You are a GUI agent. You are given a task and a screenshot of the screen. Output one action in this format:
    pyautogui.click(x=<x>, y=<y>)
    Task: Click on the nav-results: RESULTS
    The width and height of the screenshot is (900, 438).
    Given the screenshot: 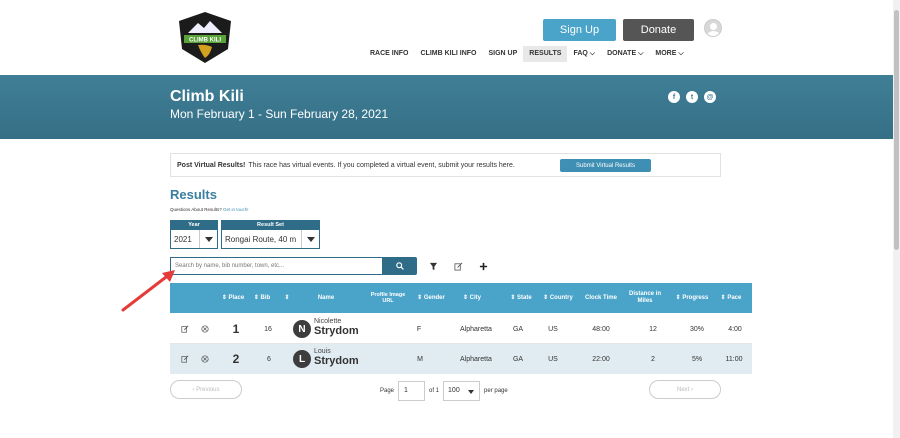 What is the action you would take?
    pyautogui.click(x=545, y=54)
    